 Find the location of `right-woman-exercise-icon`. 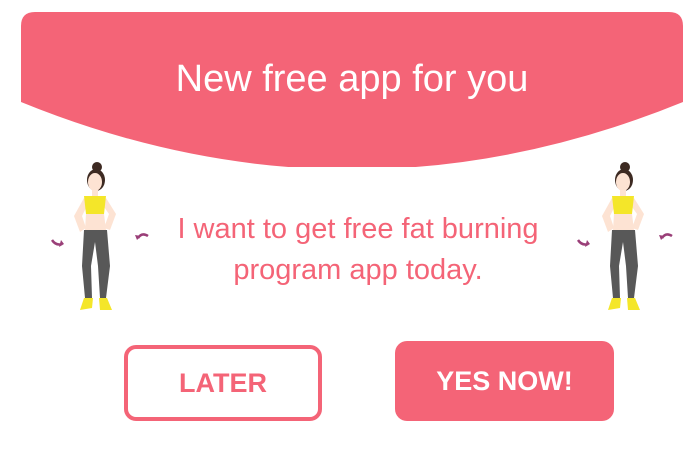

right-woman-exercise-icon is located at coordinates (623, 238).